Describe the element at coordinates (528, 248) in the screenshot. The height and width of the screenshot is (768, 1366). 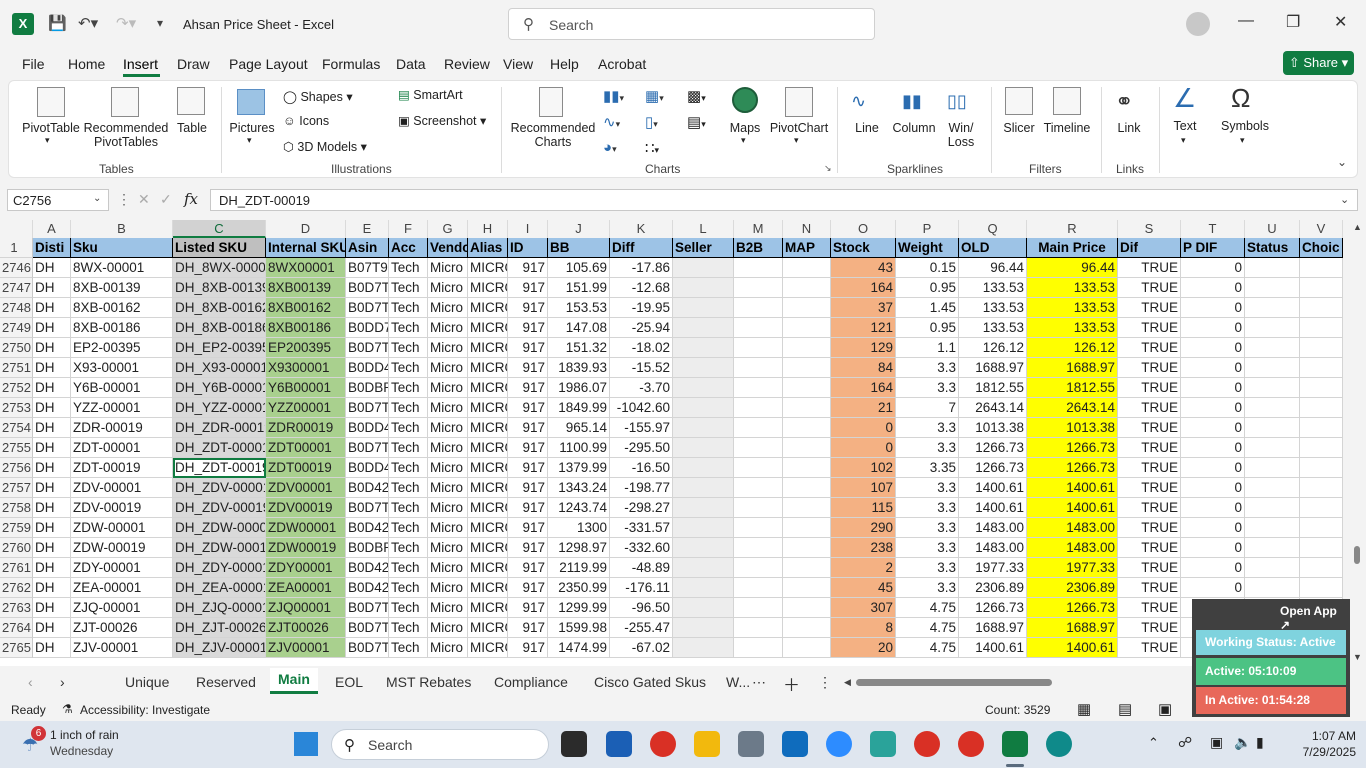
I see `header-cell-id: ID` at that location.